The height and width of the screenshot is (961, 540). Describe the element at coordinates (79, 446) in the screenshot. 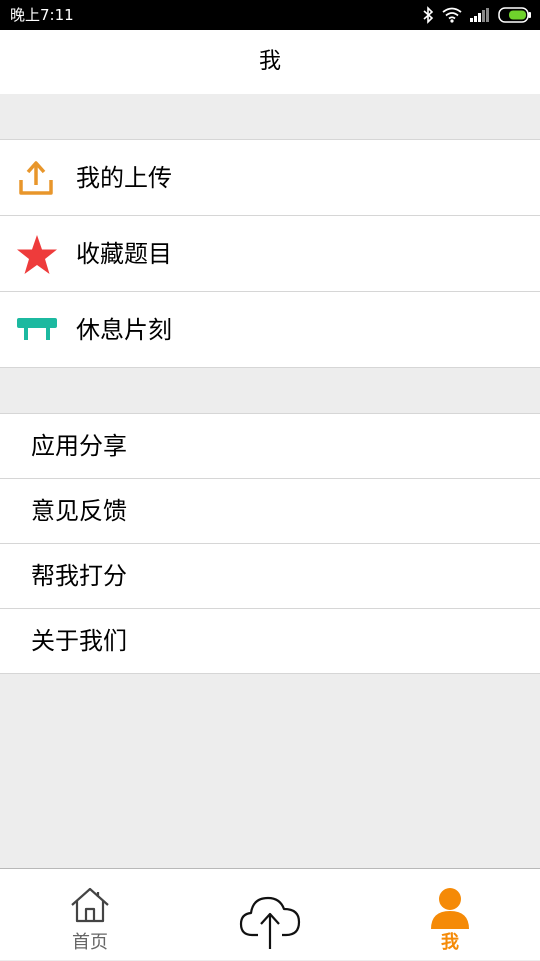

I see `menu-item-label: 应用分享` at that location.